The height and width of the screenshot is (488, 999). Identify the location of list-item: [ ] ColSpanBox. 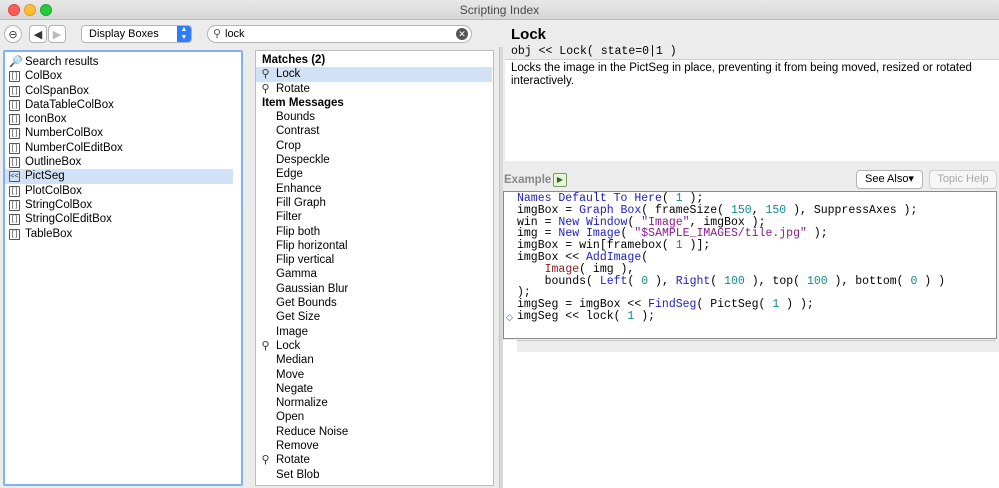
(123, 91).